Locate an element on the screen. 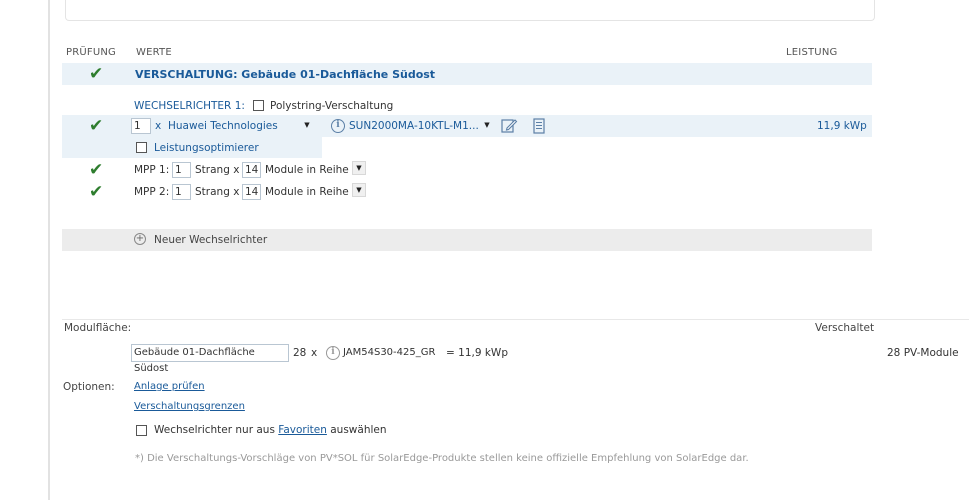 This screenshot has height=500, width=969. header-leistung: LEISTUNG is located at coordinates (812, 52).